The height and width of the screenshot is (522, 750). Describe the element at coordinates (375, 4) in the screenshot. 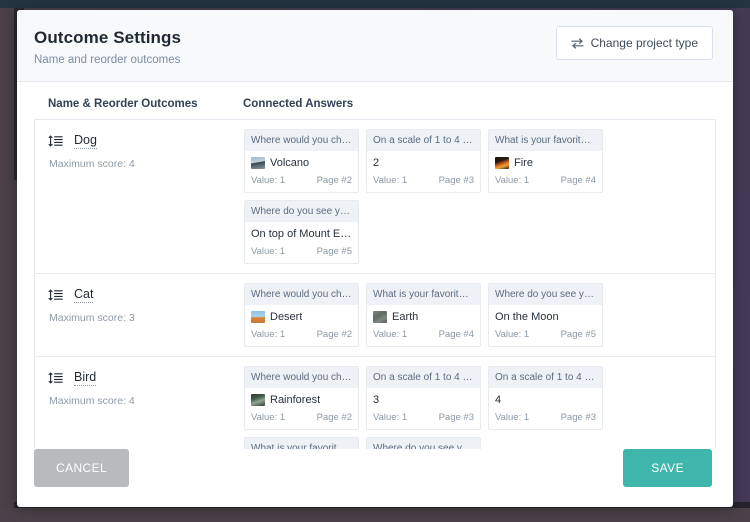

I see `top-bar` at that location.